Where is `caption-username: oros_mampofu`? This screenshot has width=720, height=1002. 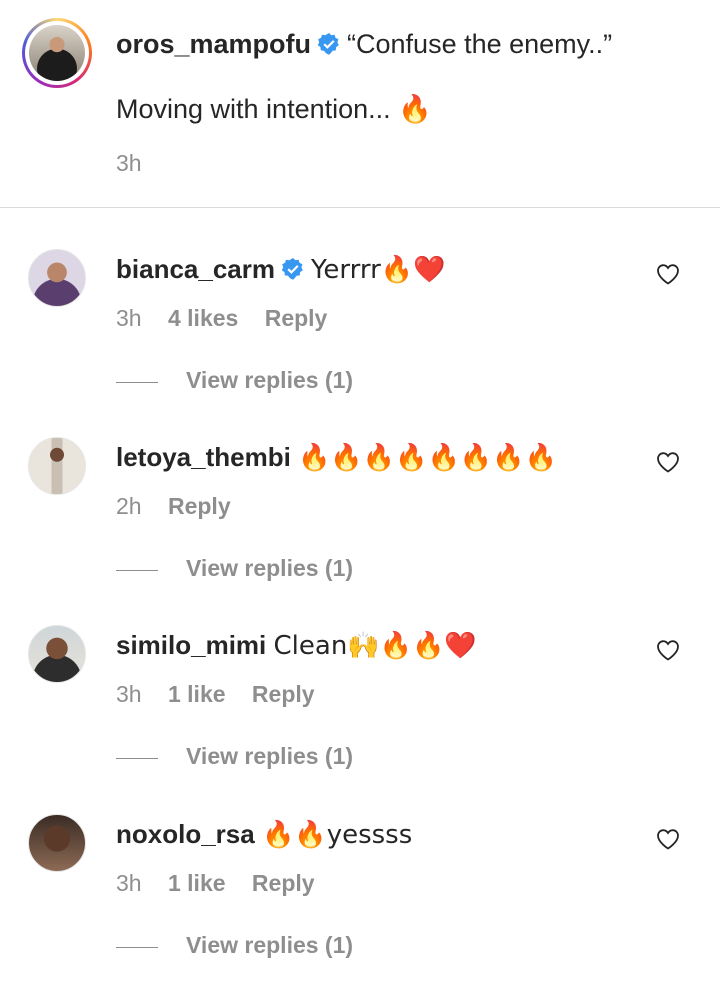 caption-username: oros_mampofu is located at coordinates (213, 44).